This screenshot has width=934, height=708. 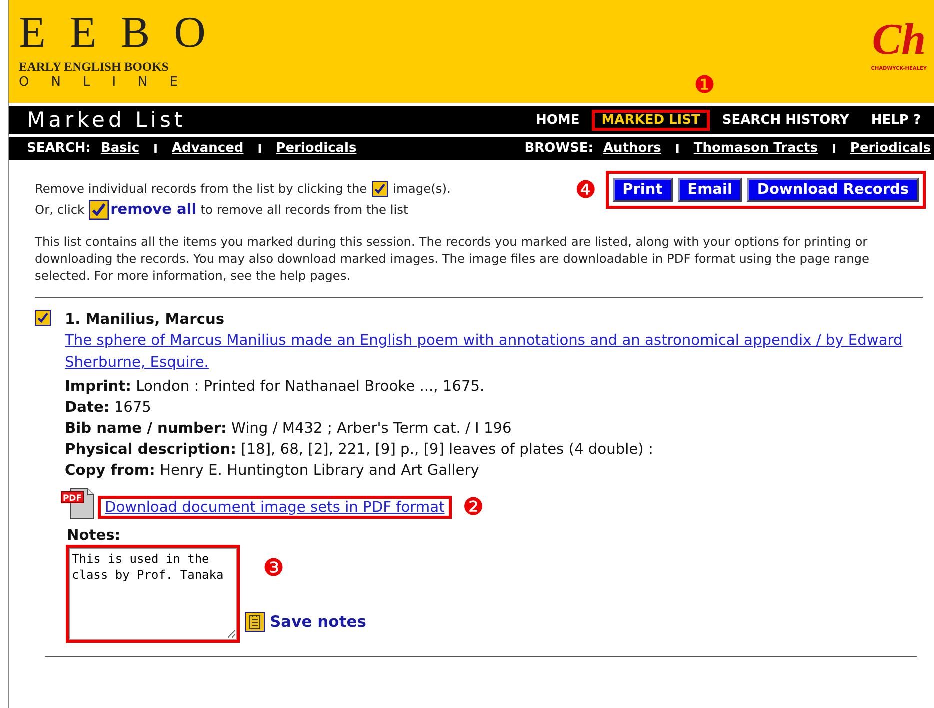 I want to click on remove-all-link: remove all, so click(x=142, y=210).